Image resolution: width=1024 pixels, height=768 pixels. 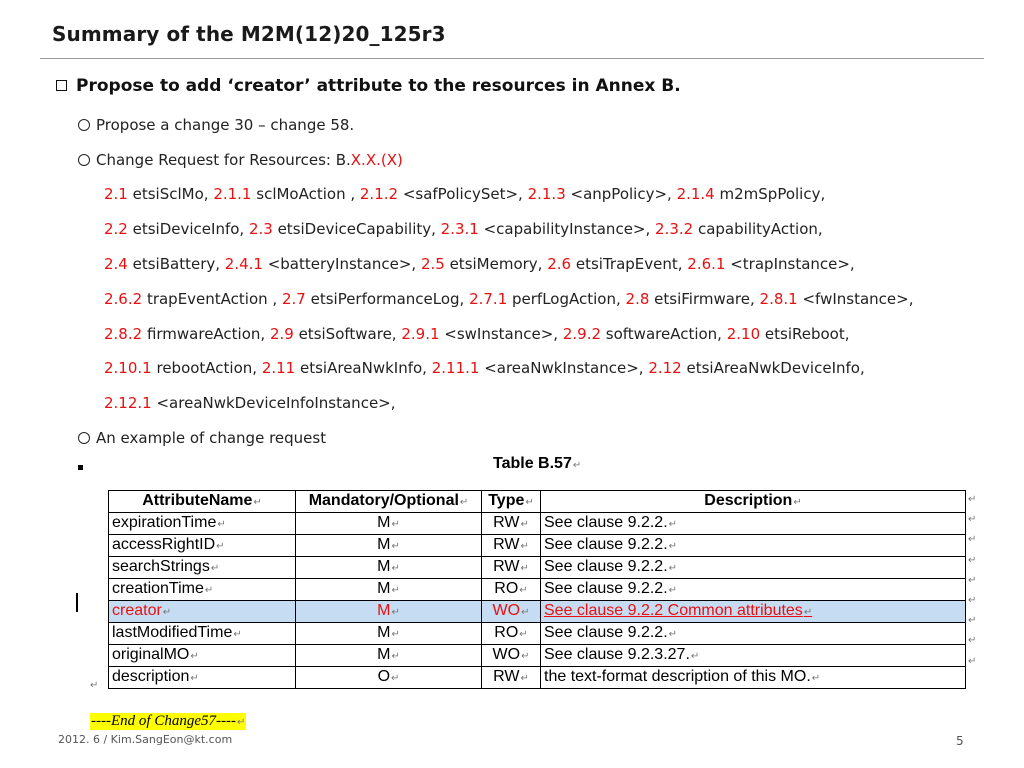 I want to click on mandatory-optional-cell: O↵, so click(x=388, y=677).